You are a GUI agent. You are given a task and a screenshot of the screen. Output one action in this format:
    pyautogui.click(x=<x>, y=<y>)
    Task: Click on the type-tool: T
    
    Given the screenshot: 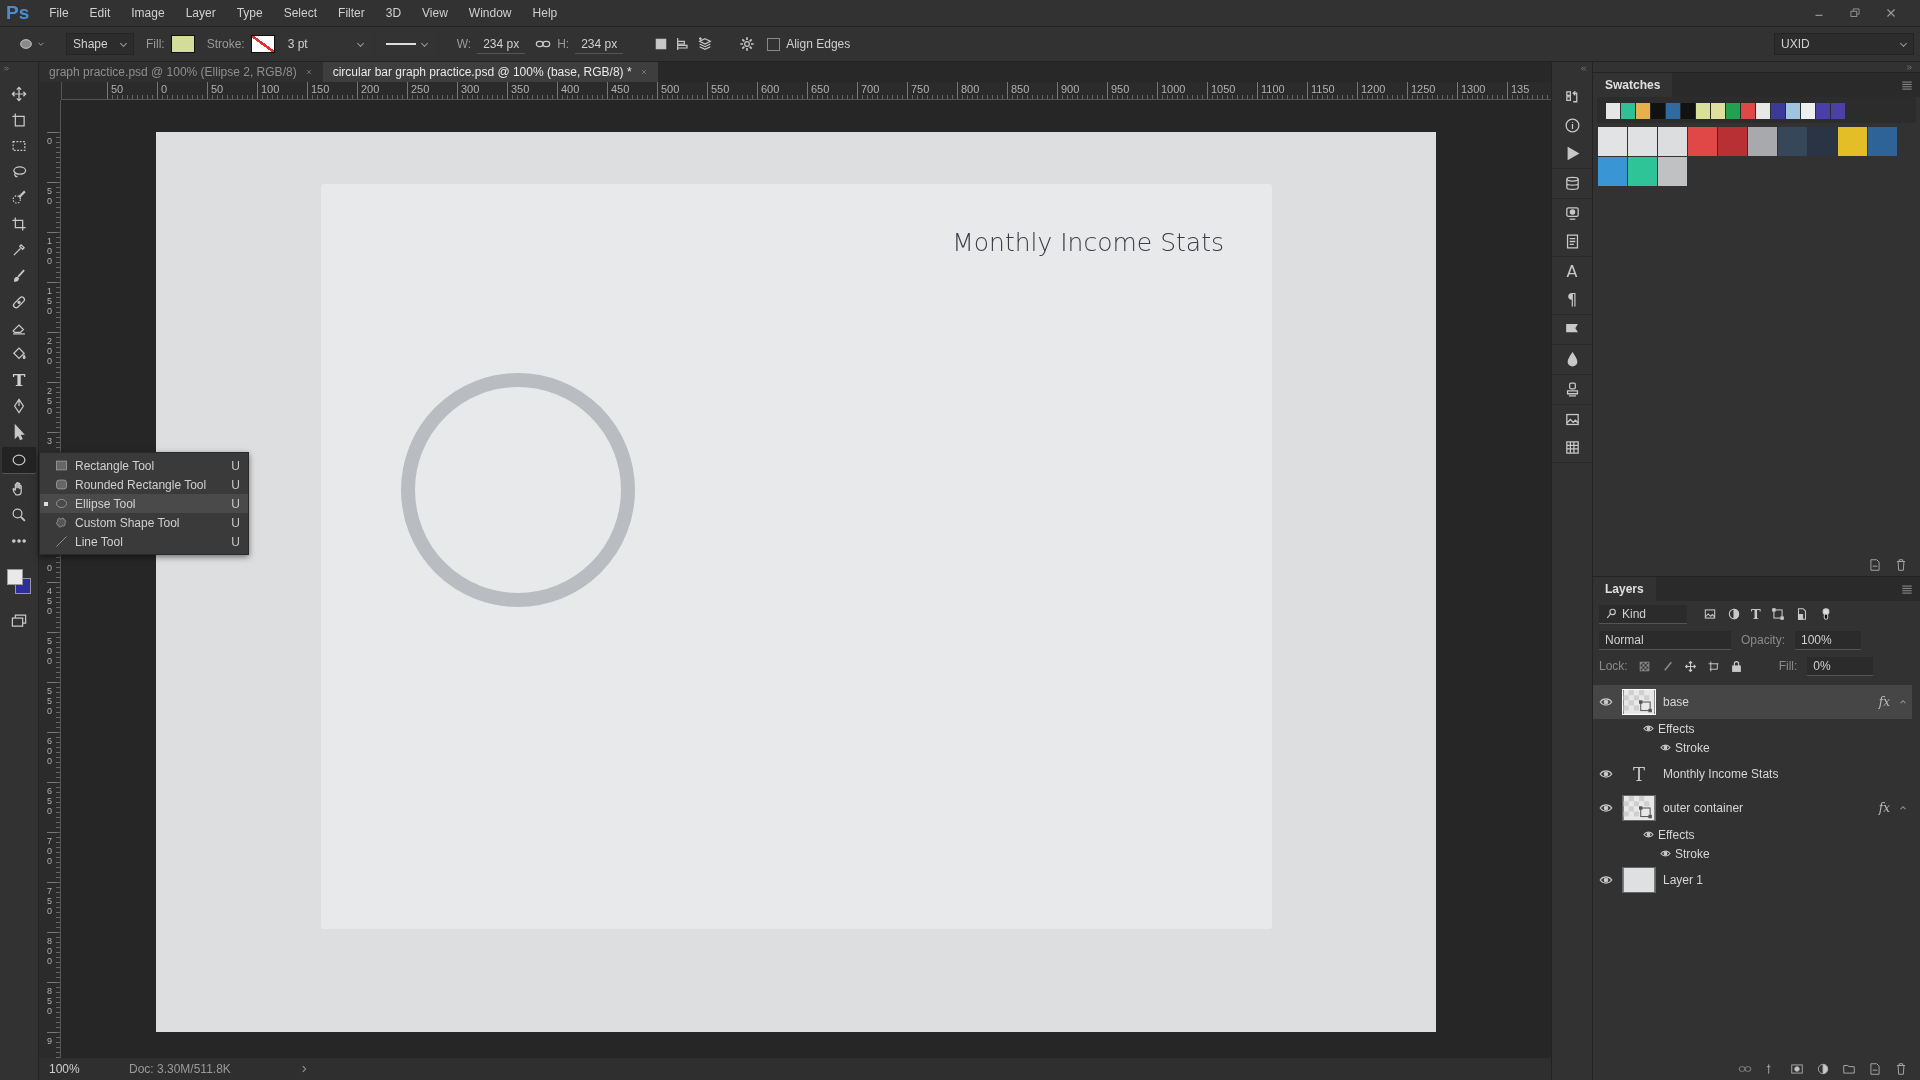 What is the action you would take?
    pyautogui.click(x=19, y=380)
    